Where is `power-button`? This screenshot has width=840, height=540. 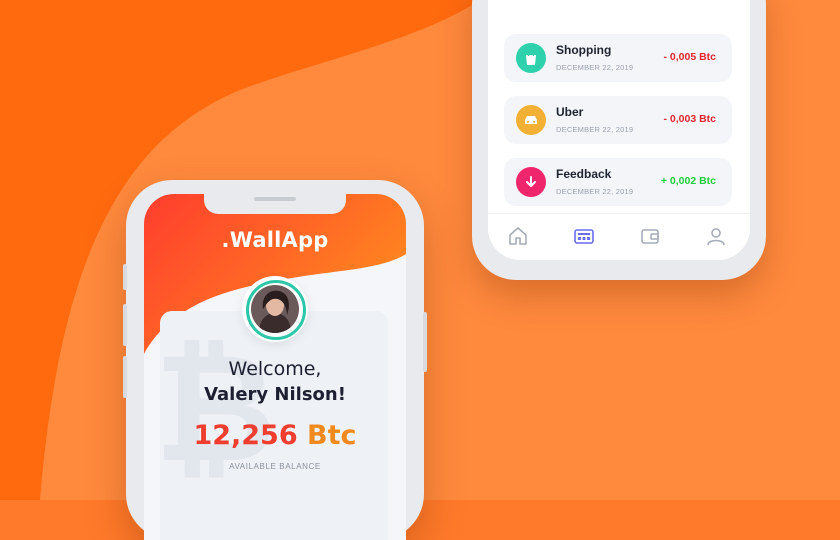 power-button is located at coordinates (425, 342).